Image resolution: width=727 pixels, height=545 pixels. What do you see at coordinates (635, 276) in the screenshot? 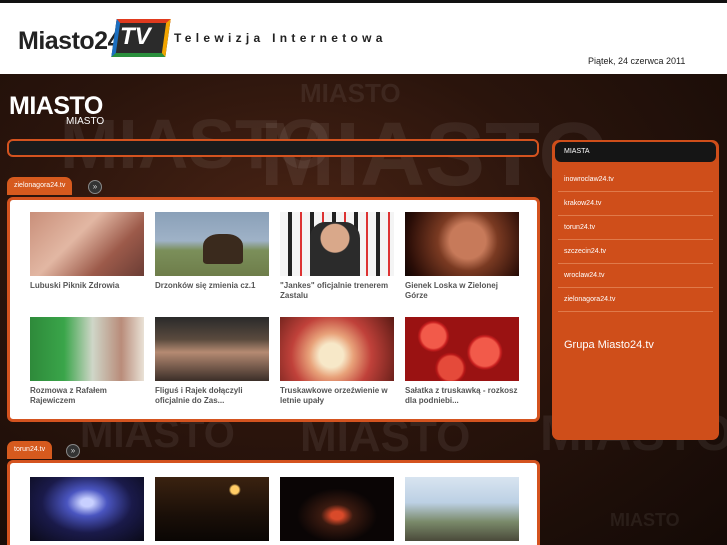
I see `sidebar-item-wroclaw: wroclaw24.tv` at bounding box center [635, 276].